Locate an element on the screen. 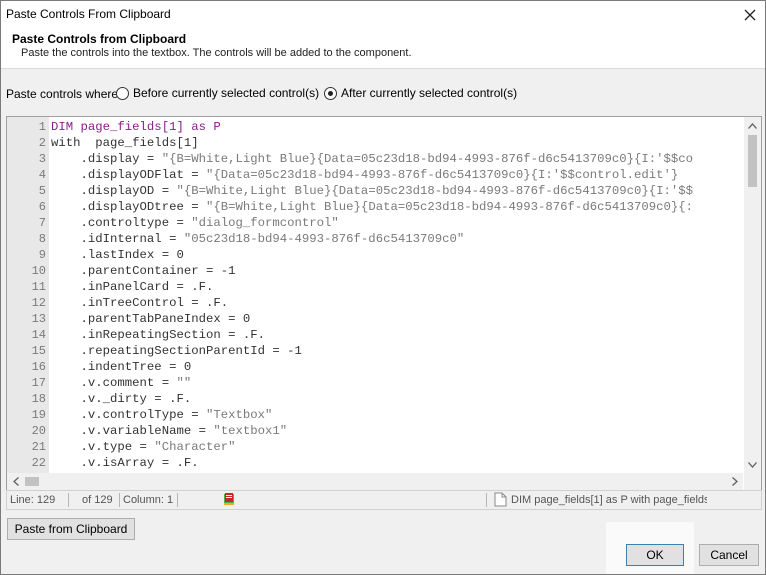 The width and height of the screenshot is (766, 575). horizontal-scrollbar is located at coordinates (375, 481).